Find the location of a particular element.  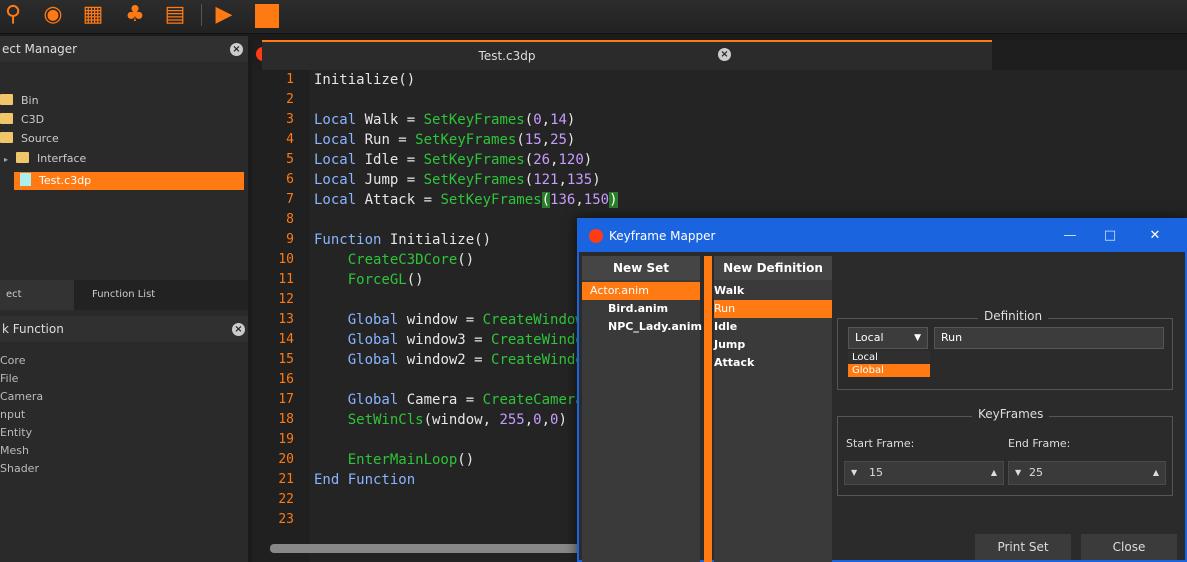

stop-icon is located at coordinates (267, 16).